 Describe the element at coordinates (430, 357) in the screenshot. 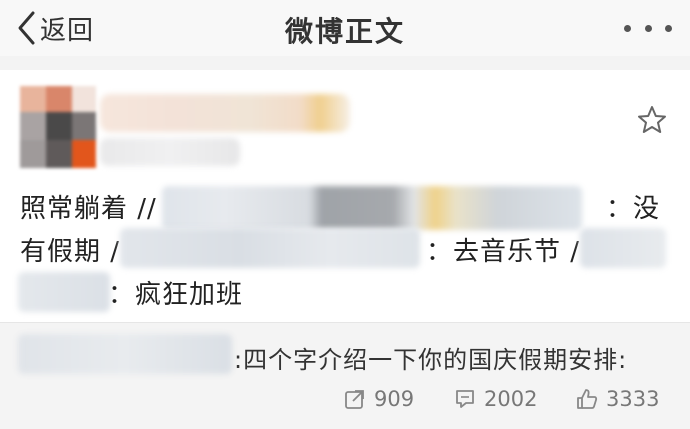

I see `repost-source-text: :四个字介绍一下你的国庆假期安排:` at that location.